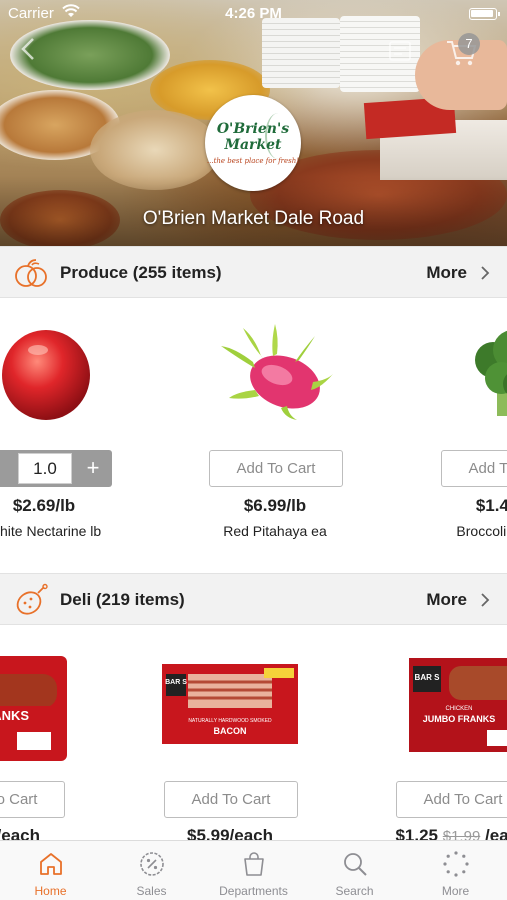 Image resolution: width=507 pixels, height=900 pixels. I want to click on tab-departments: Departments, so click(253, 870).